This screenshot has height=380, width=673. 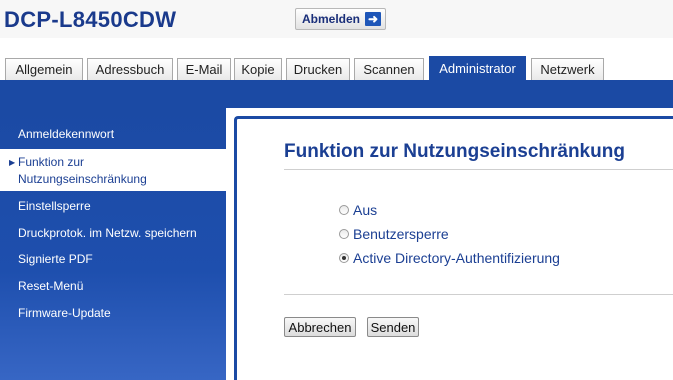 I want to click on option-active-directory-label: Active Directory-Authentifizierung, so click(x=456, y=258).